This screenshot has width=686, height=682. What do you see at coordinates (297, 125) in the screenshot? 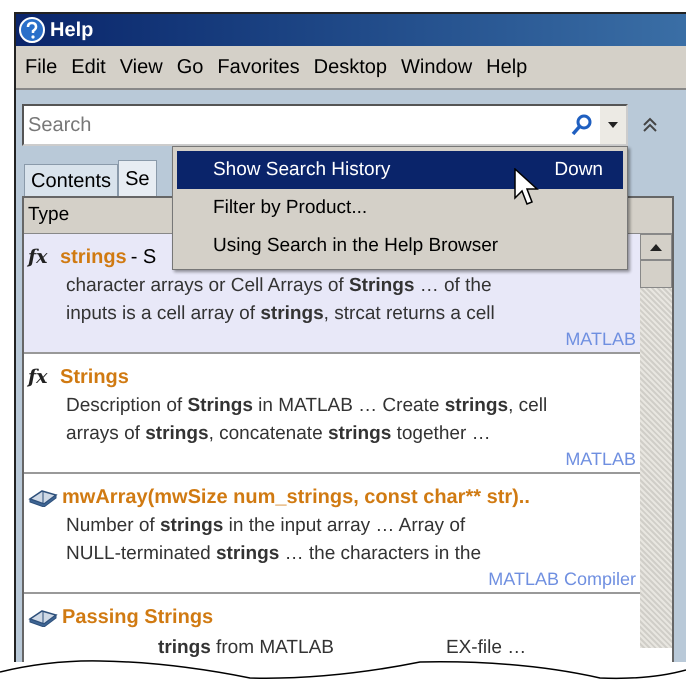
I see `search-input: Search` at bounding box center [297, 125].